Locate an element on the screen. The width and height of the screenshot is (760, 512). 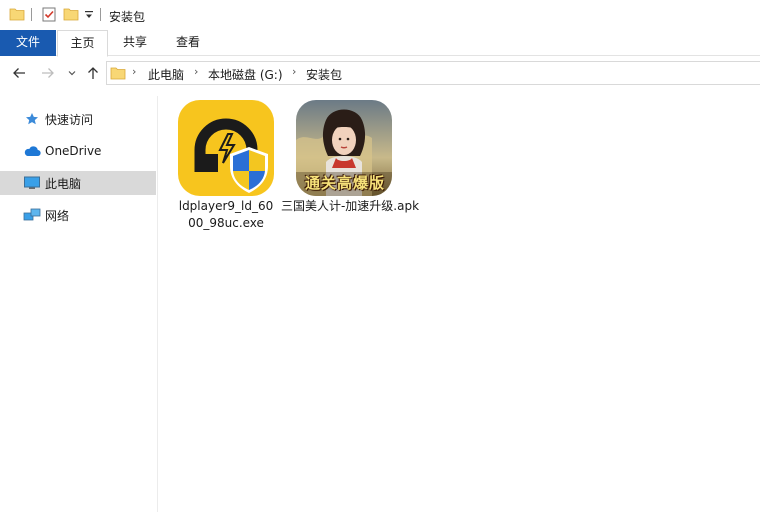
breadcrumb-this-pc: 此电脑 is located at coordinates (166, 74).